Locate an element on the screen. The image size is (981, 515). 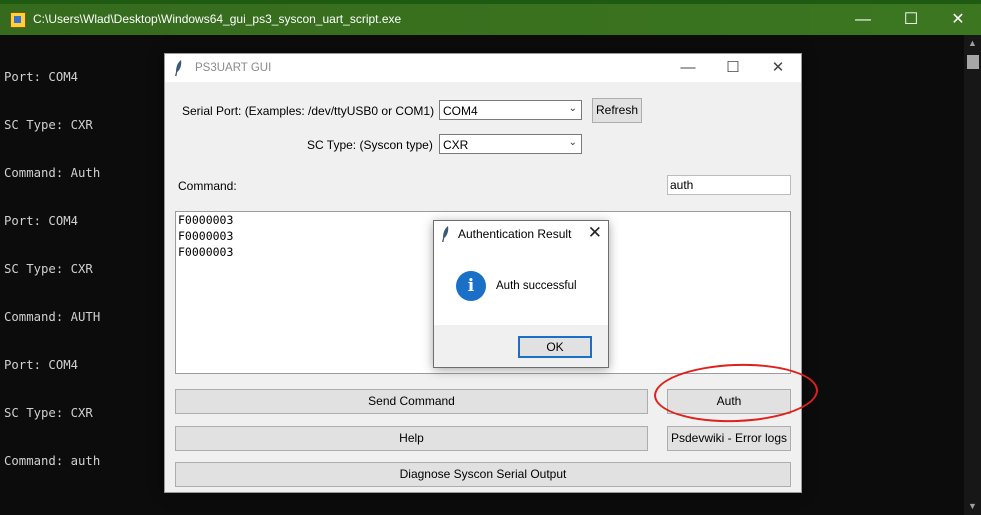
app-icon is located at coordinates (18, 20).